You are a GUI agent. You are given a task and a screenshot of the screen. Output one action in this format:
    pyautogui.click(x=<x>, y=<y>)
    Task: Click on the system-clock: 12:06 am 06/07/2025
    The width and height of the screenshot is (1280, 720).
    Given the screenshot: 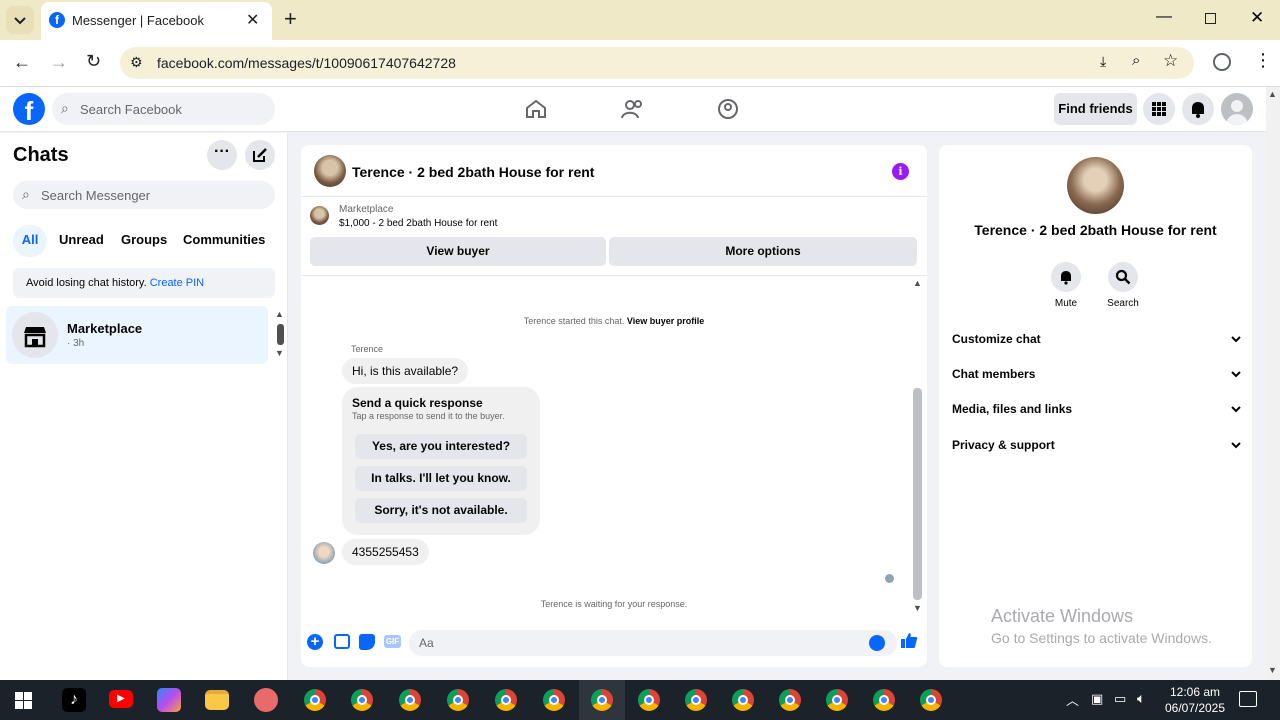 What is the action you would take?
    pyautogui.click(x=1195, y=700)
    